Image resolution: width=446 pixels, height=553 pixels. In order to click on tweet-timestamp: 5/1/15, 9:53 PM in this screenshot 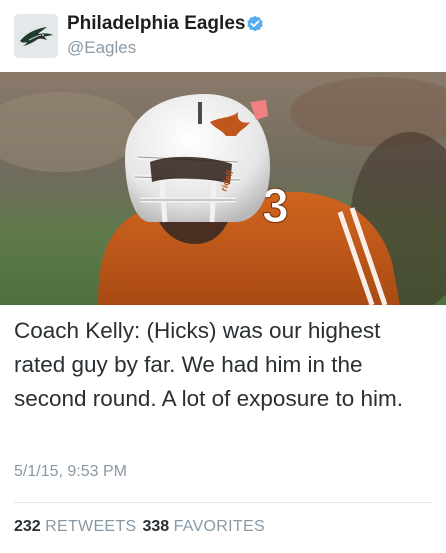, I will do `click(70, 472)`.